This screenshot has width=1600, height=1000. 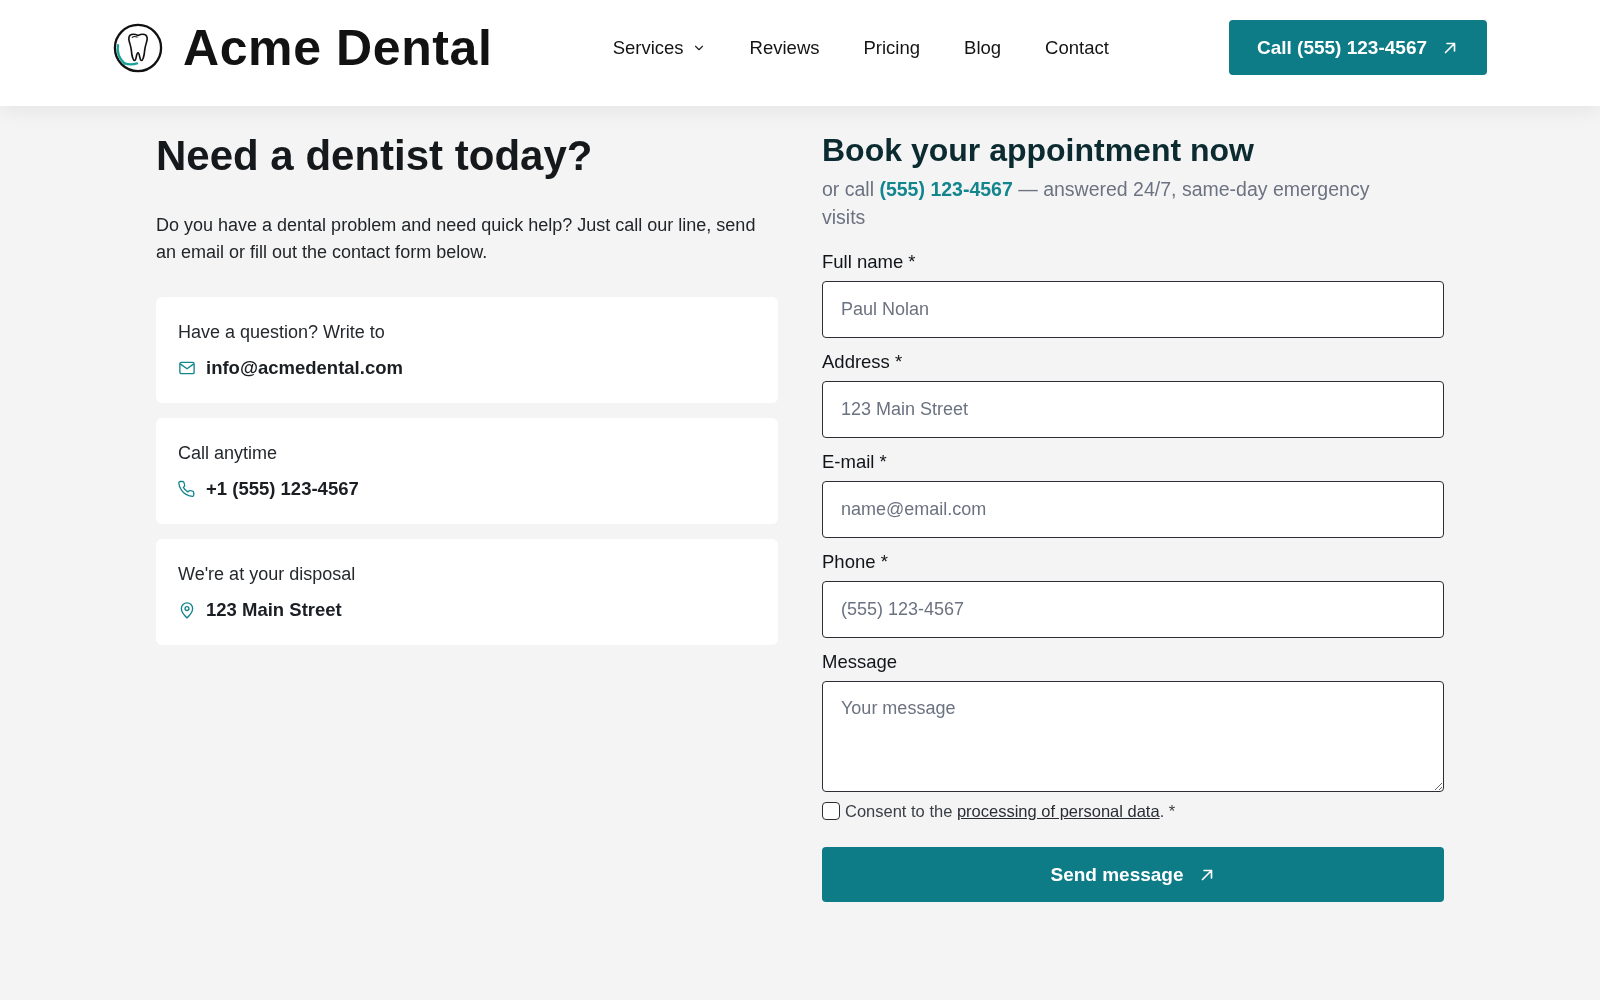 I want to click on page-heading: Need a dentist today?, so click(x=375, y=156).